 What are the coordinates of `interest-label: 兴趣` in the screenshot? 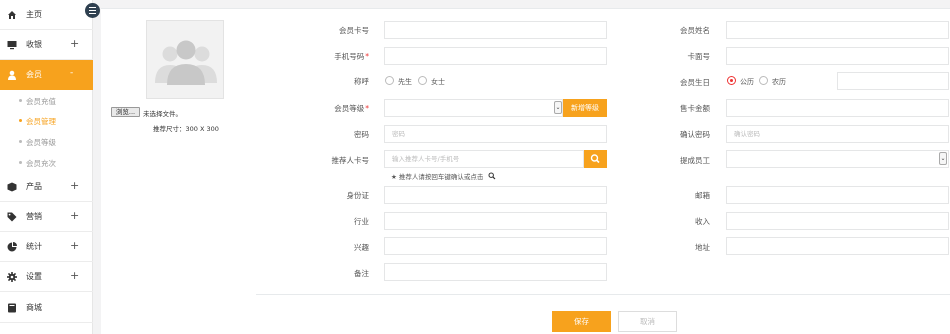 It's located at (361, 247).